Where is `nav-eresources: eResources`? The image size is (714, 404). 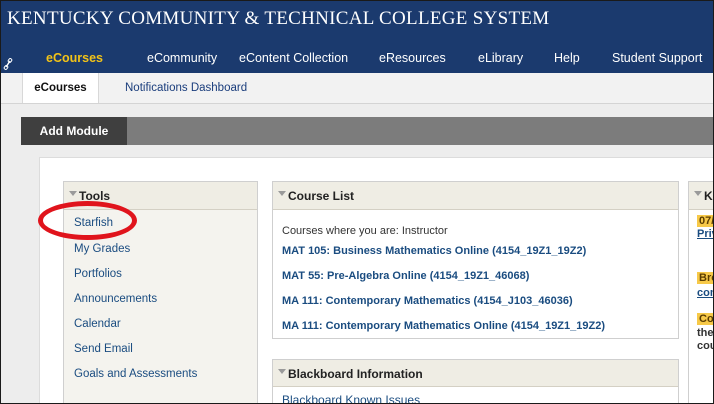
nav-eresources: eResources is located at coordinates (412, 58).